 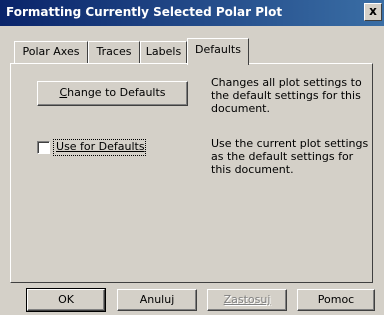 I want to click on apply-button: Zastosuj, so click(x=247, y=300).